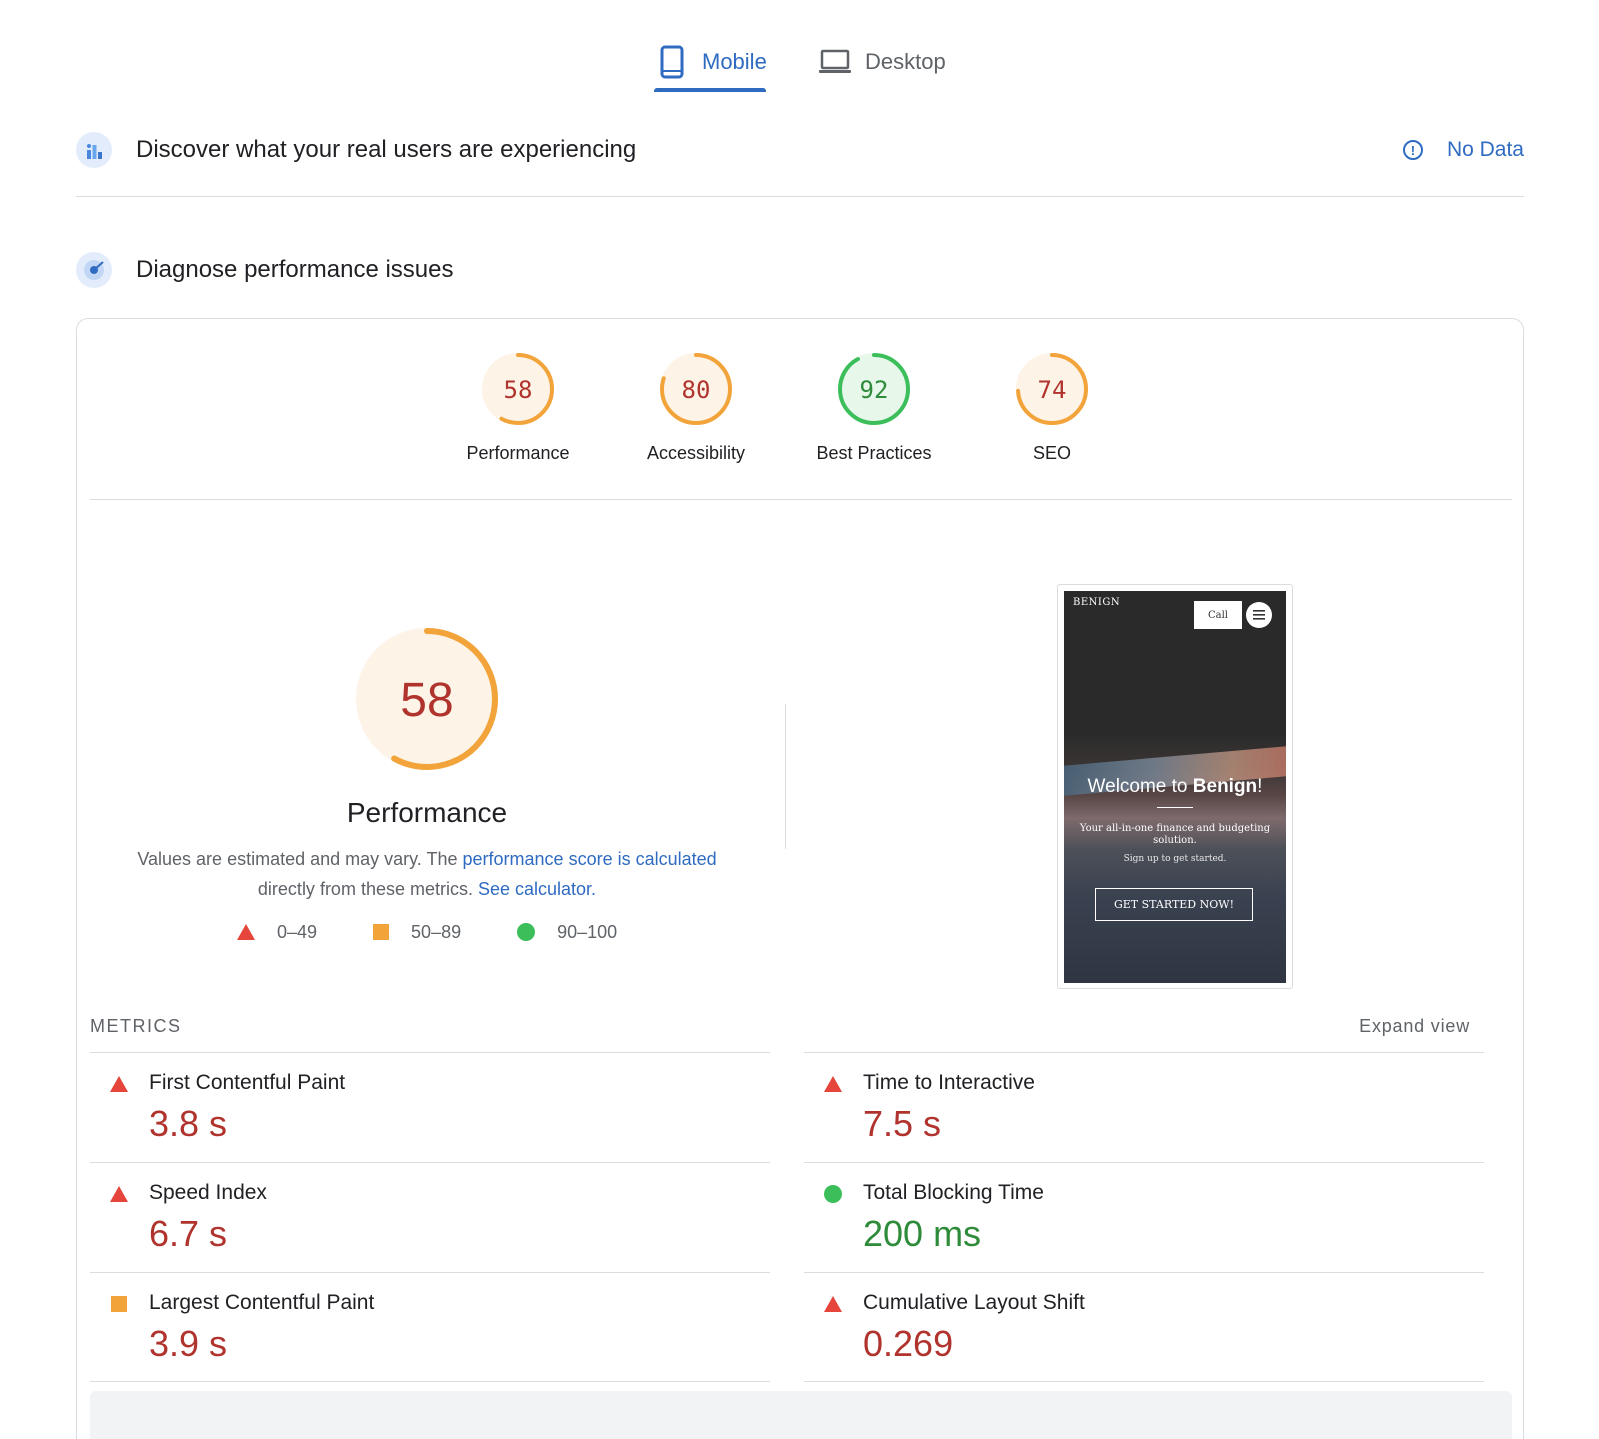 The height and width of the screenshot is (1439, 1599). I want to click on no-data-label: No Data, so click(1485, 149).